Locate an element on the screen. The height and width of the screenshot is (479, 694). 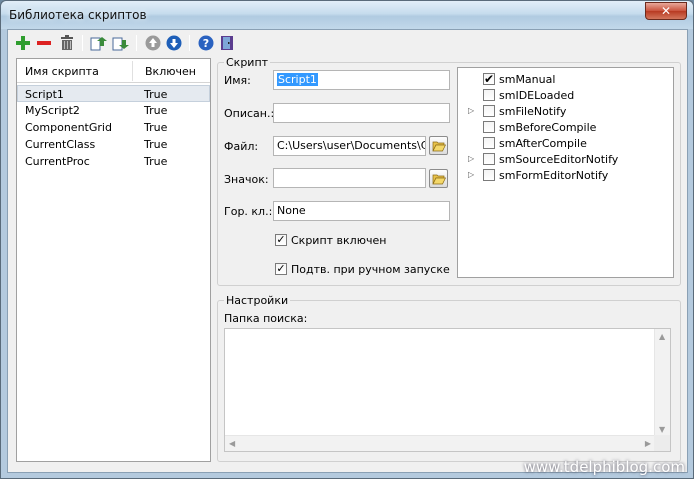
help-icon: ? is located at coordinates (206, 43).